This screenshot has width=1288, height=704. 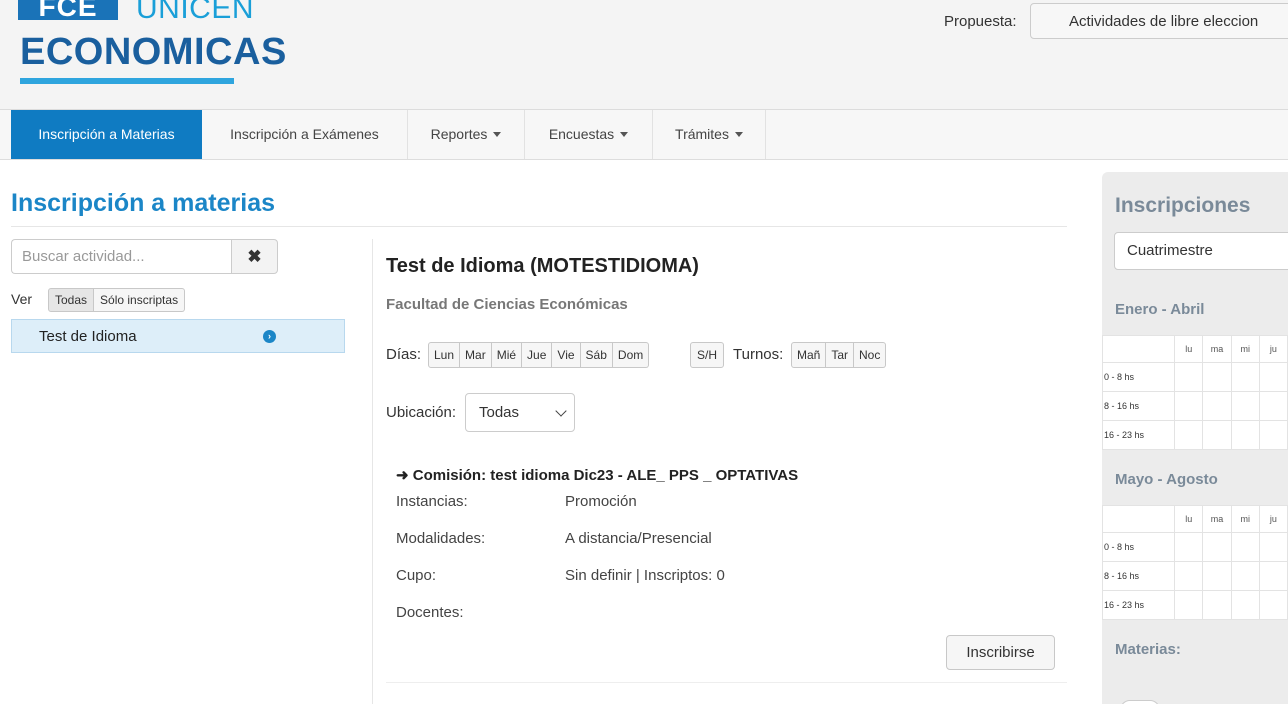 I want to click on propuesta-label: Propuesta:, so click(x=980, y=21).